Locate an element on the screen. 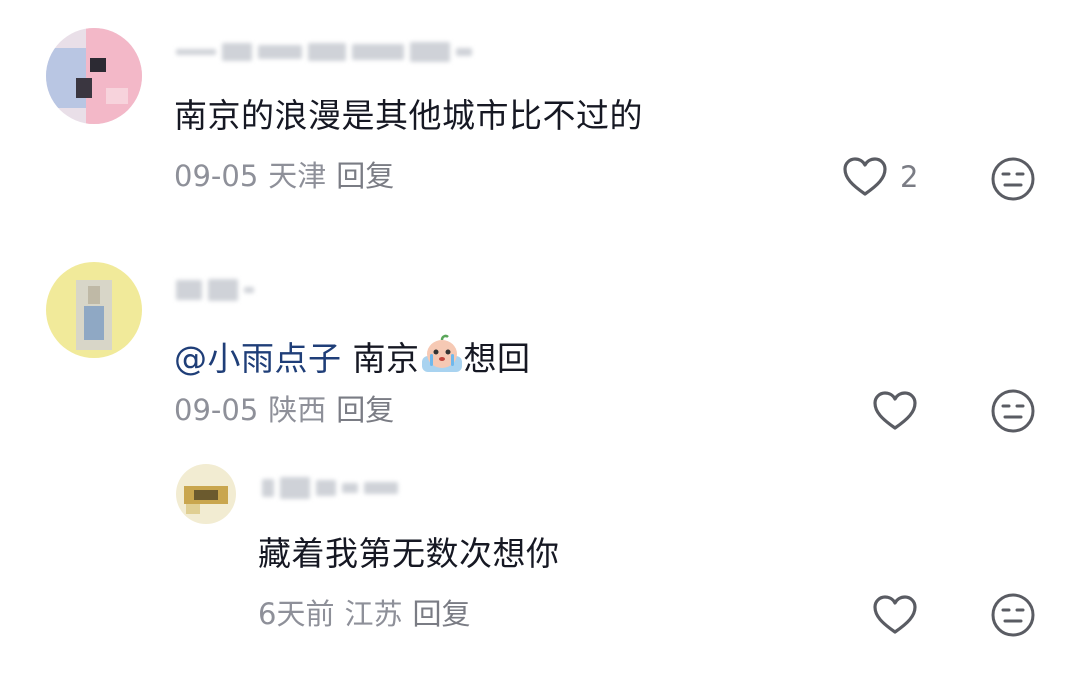 The image size is (1080, 682). comment-text-part: 想回 is located at coordinates (497, 358).